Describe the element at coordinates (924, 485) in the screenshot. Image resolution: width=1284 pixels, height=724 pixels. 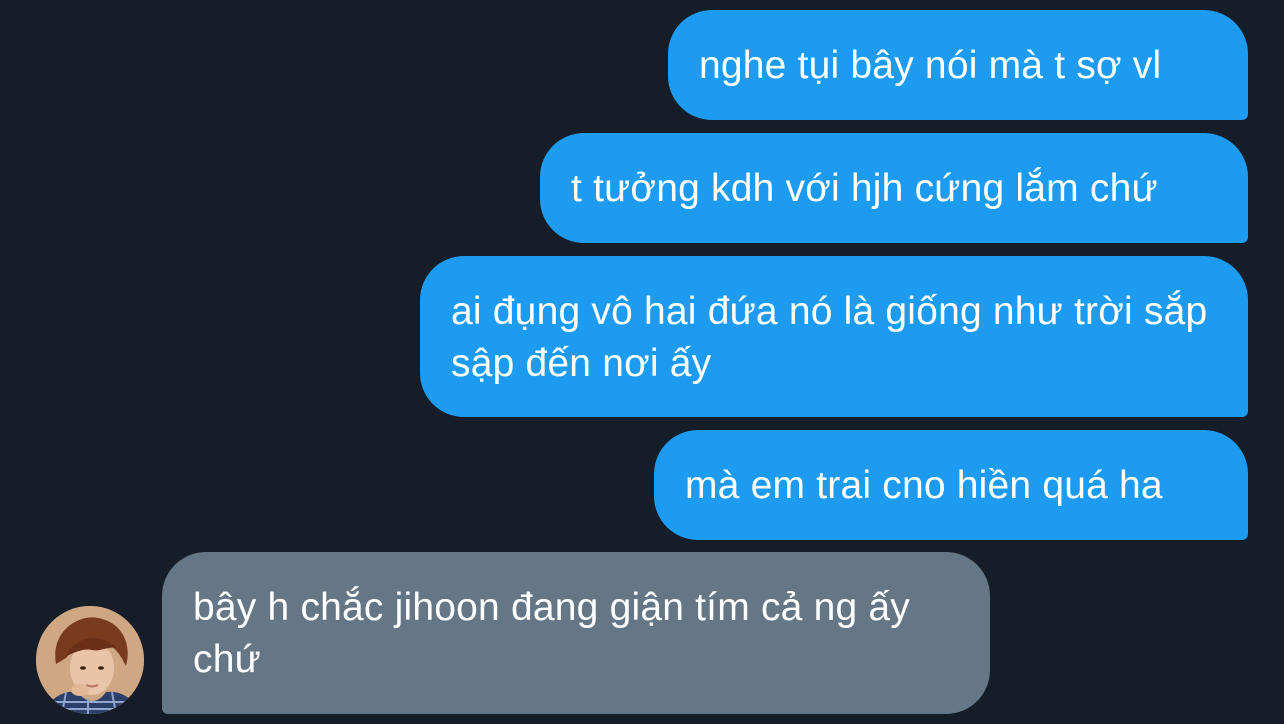
I see `message-text: mà em trai cno hiền quá ha` at that location.